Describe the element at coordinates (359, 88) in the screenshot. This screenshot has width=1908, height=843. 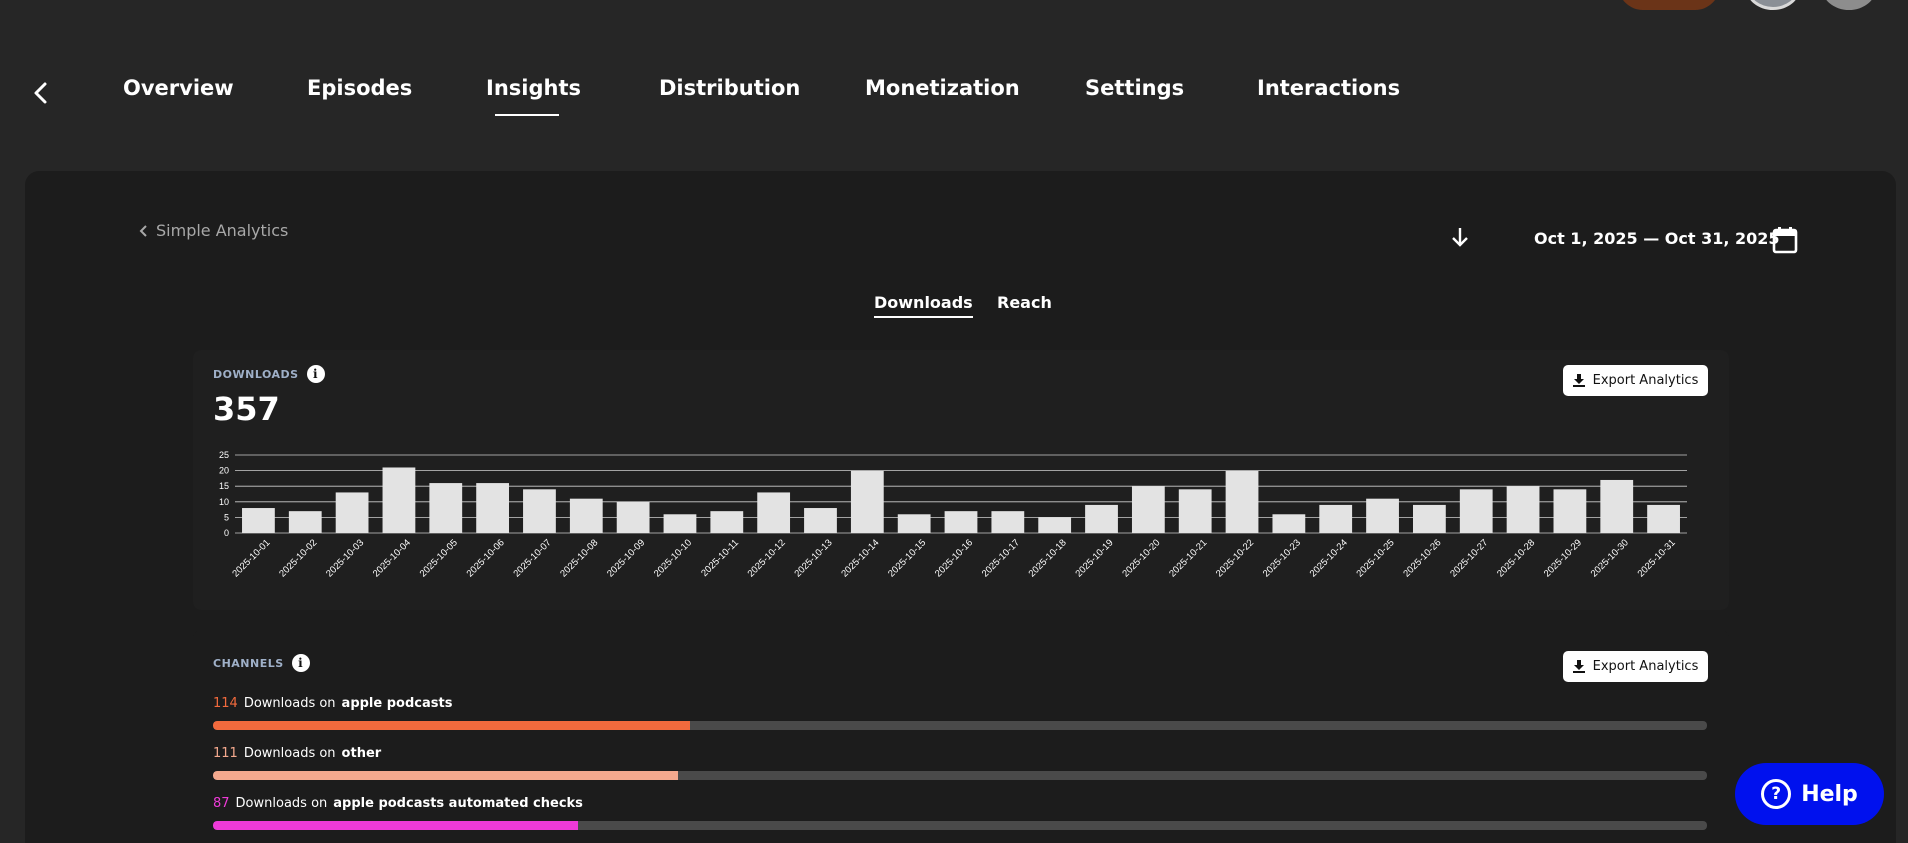
I see `tab-episodes: Episodes` at that location.